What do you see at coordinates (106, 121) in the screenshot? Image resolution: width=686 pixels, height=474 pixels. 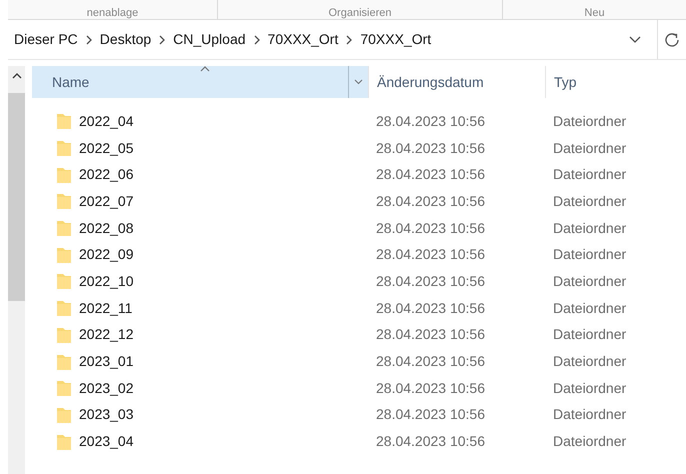 I see `folder-name: 2022_04` at bounding box center [106, 121].